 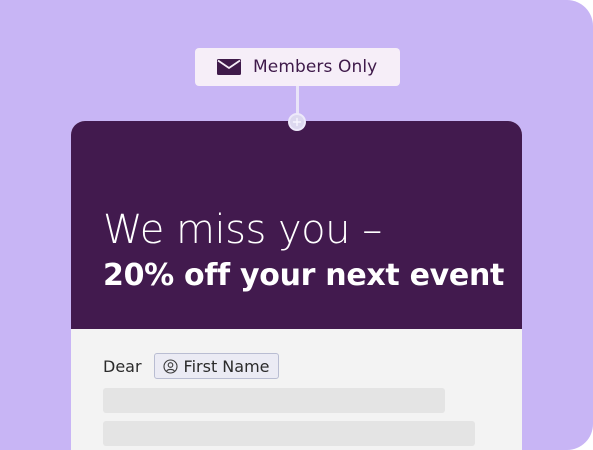 I want to click on greeting-prefix: Dear, so click(x=122, y=366).